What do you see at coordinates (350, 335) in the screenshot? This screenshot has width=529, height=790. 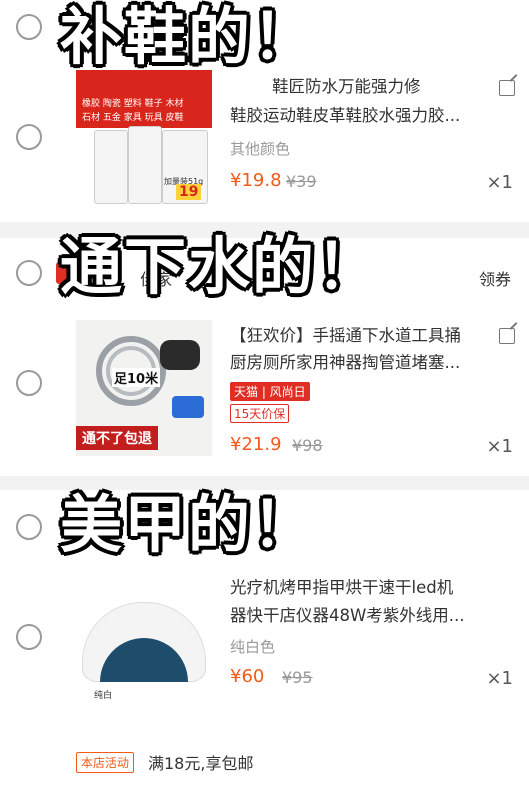 I see `product-title-2-line1: 【狂欢价】手摇通下水道工具捅` at bounding box center [350, 335].